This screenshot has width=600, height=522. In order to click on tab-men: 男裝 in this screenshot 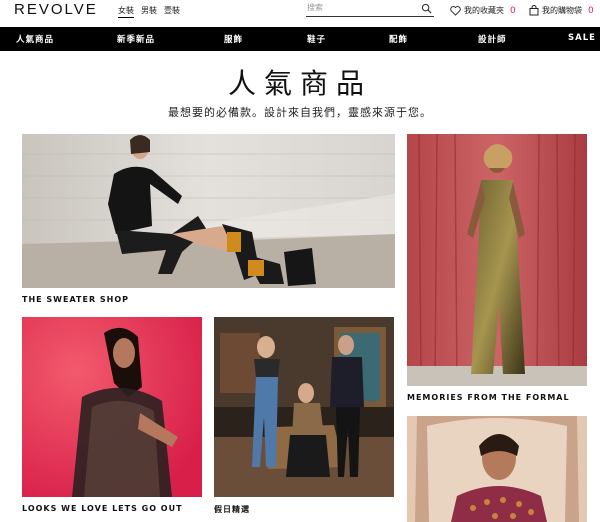, I will do `click(149, 10)`.